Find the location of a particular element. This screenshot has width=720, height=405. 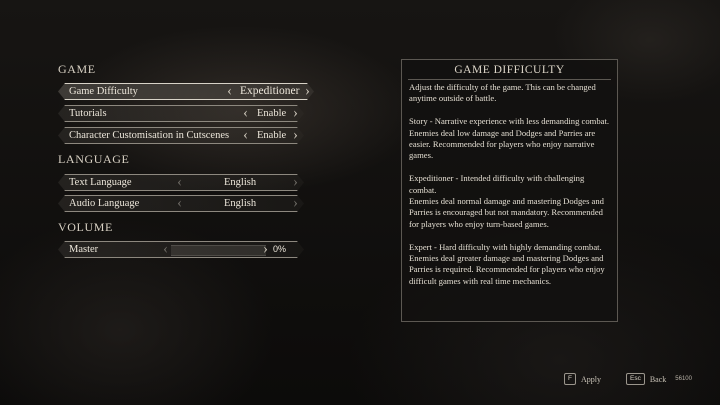

setting-label: Master is located at coordinates (84, 249).